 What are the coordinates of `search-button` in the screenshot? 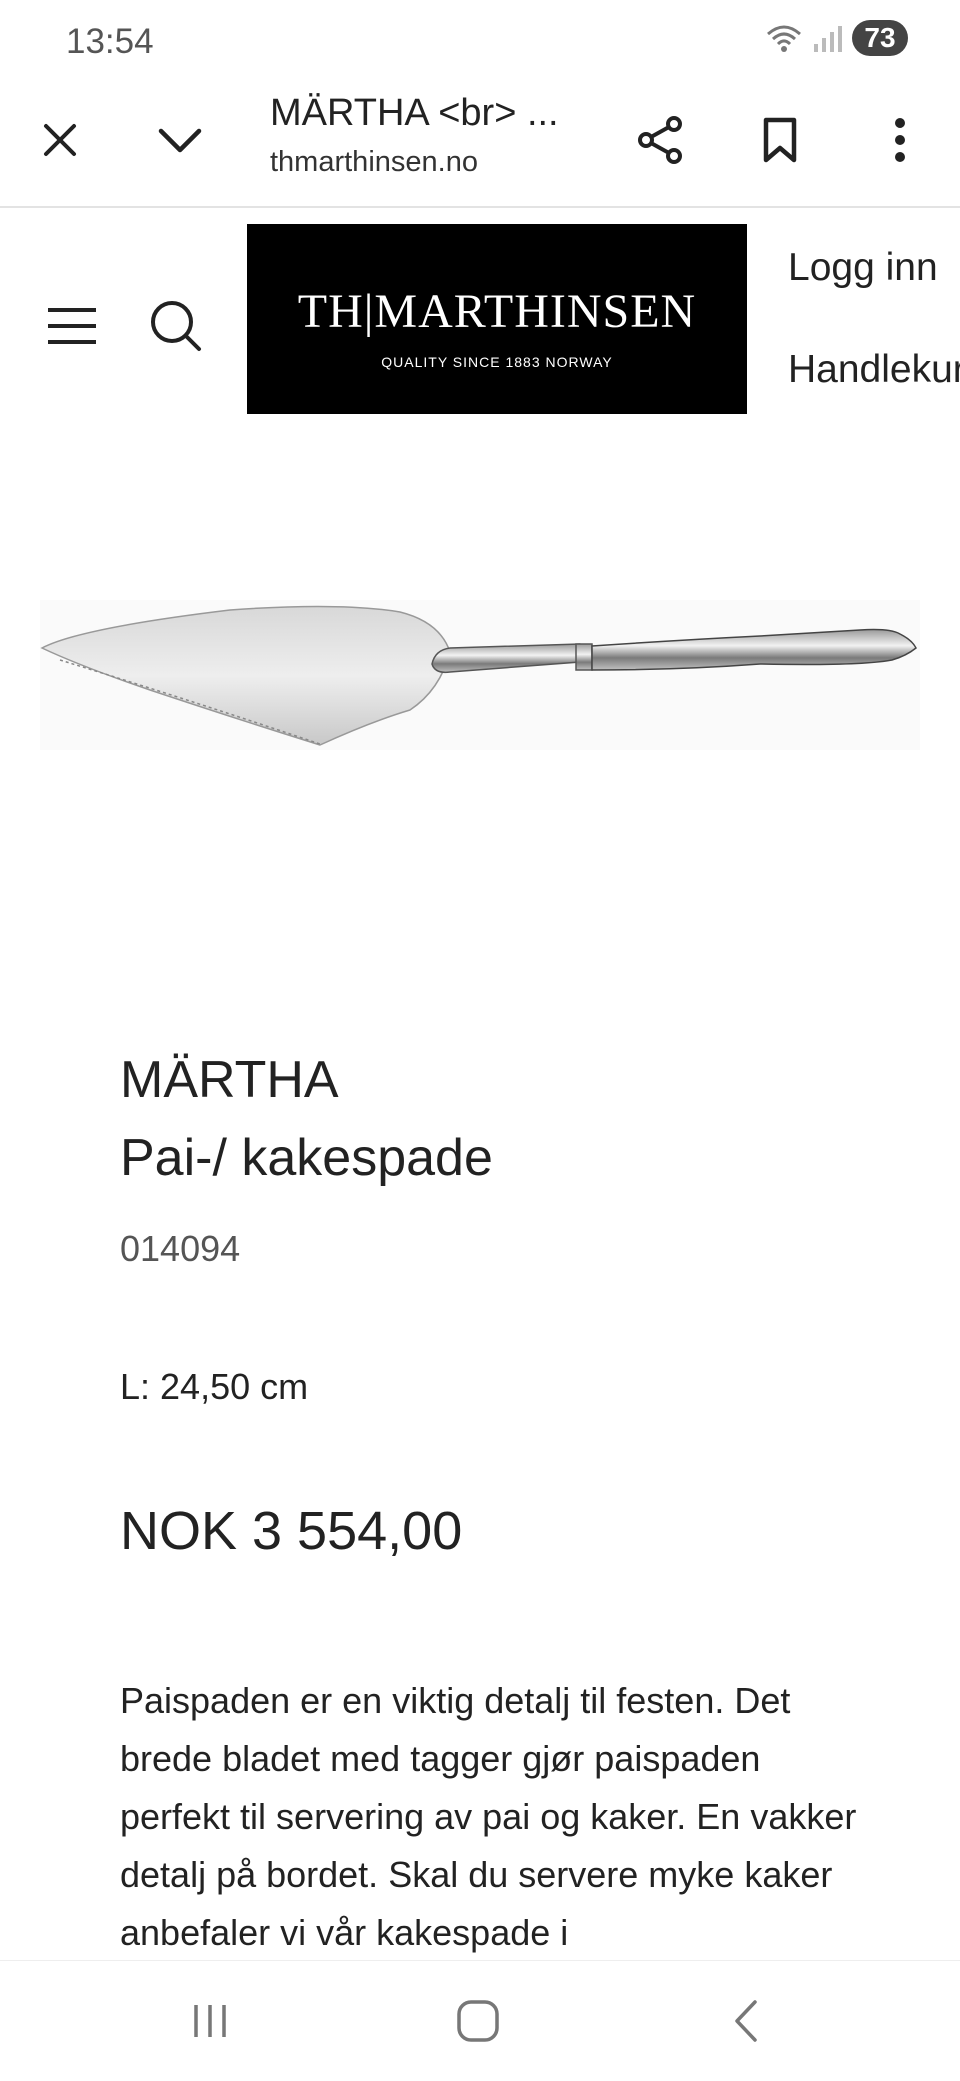 It's located at (176, 326).